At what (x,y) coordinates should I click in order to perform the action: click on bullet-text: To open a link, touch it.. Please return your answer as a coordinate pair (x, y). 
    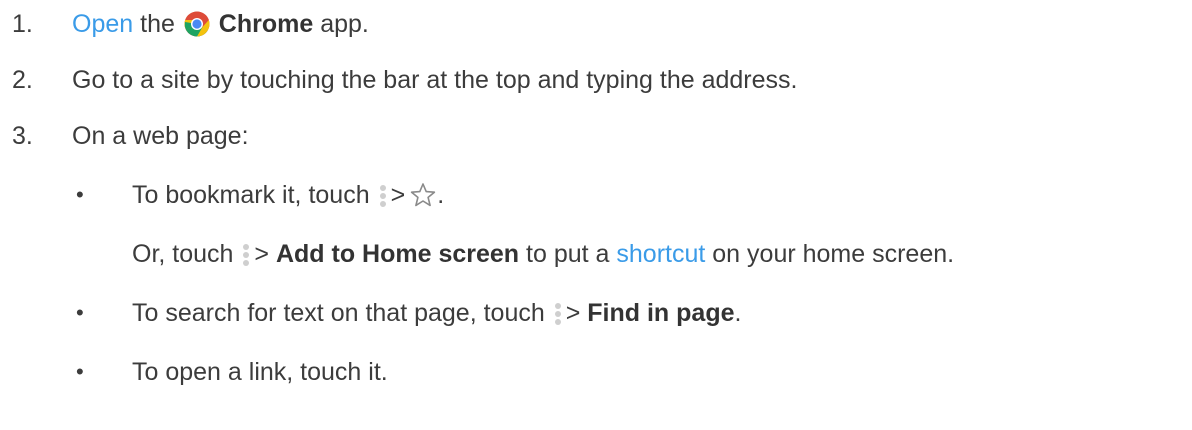
    Looking at the image, I should click on (260, 372).